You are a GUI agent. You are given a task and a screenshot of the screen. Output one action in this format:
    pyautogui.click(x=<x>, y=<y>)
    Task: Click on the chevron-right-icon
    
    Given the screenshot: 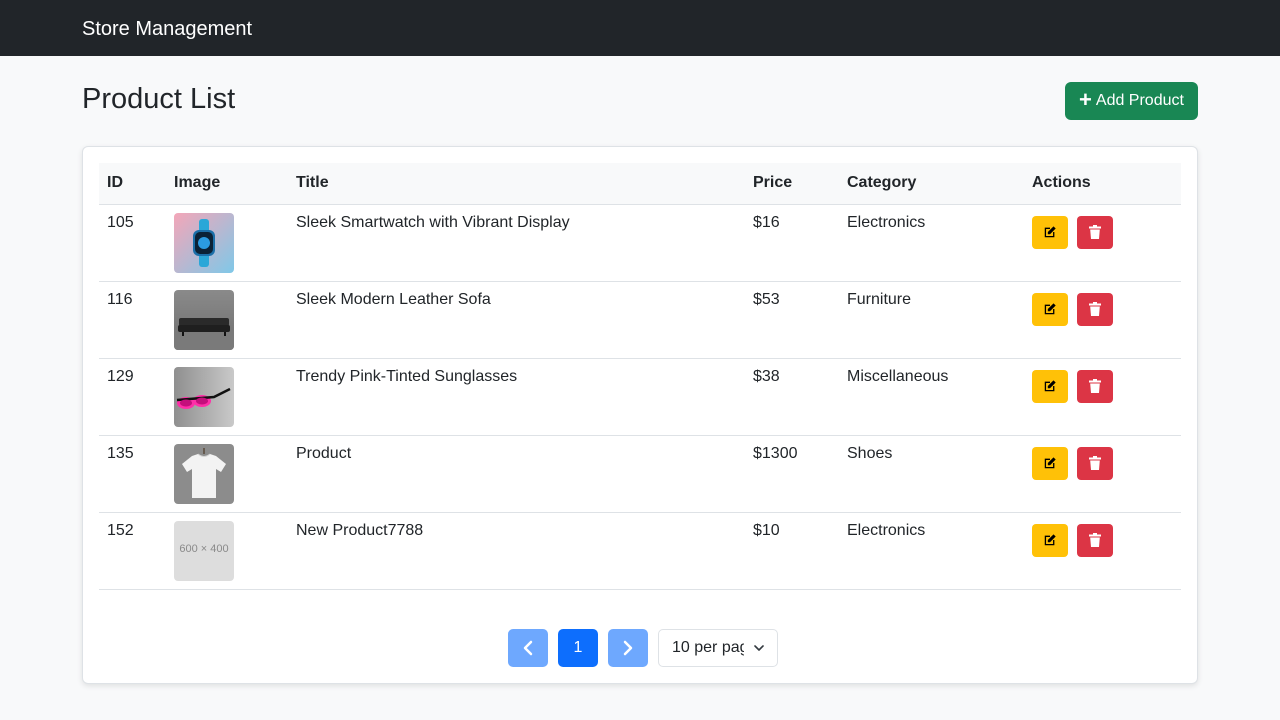 What is the action you would take?
    pyautogui.click(x=628, y=648)
    